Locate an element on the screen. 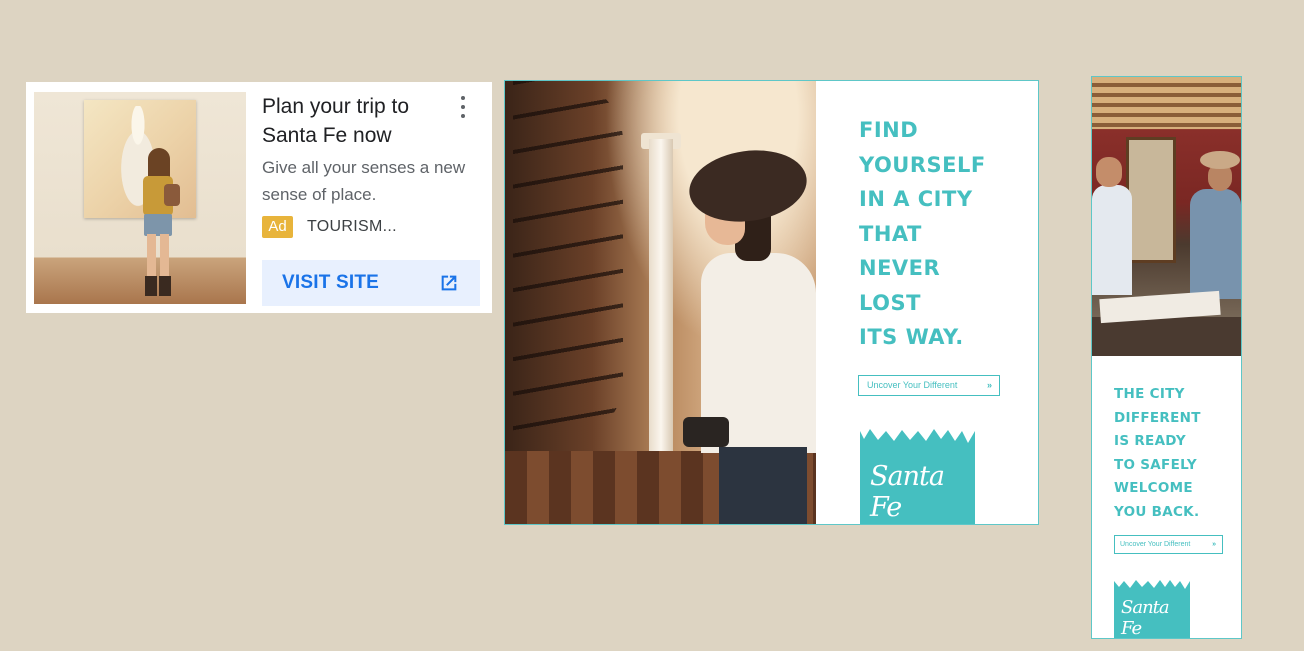 The width and height of the screenshot is (1304, 651). man-in-hat is located at coordinates (1220, 160).